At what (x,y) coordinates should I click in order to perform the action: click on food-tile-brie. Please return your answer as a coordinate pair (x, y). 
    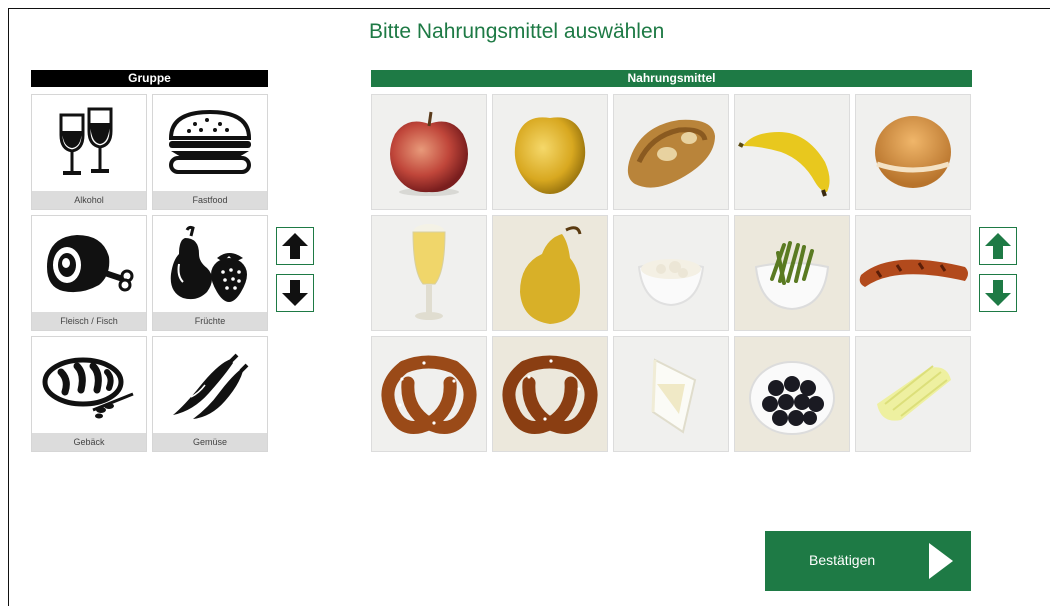
    Looking at the image, I should click on (671, 394).